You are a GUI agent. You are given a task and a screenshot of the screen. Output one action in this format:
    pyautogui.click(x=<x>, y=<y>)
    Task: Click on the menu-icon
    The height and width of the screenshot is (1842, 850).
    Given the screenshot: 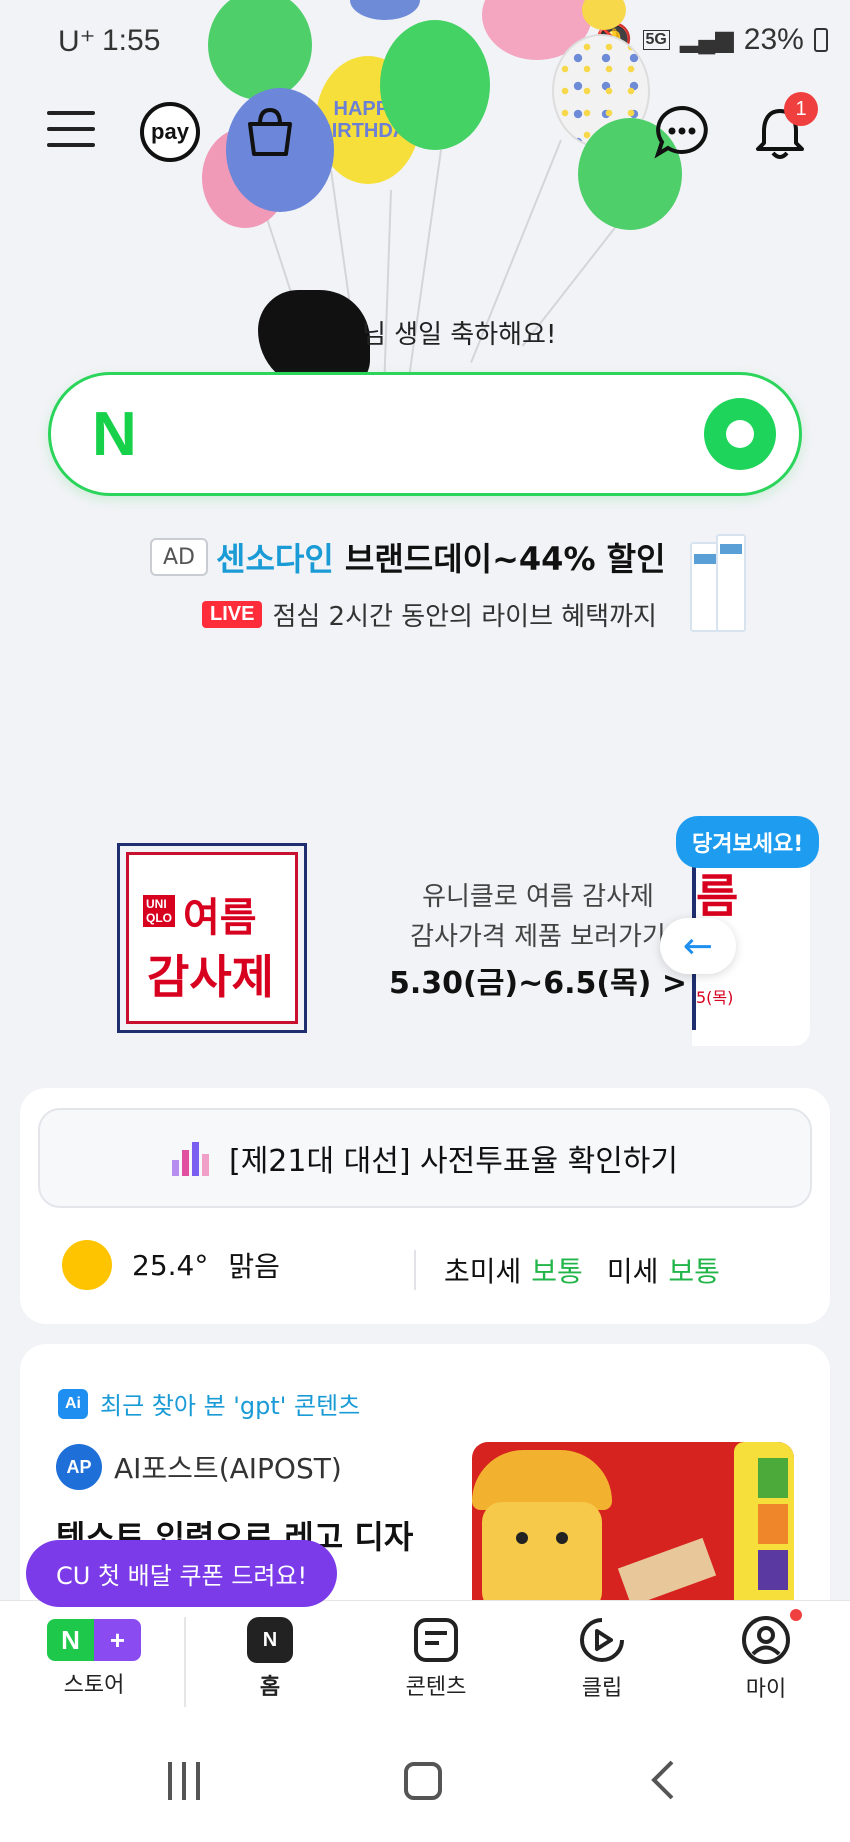 What is the action you would take?
    pyautogui.click(x=72, y=129)
    